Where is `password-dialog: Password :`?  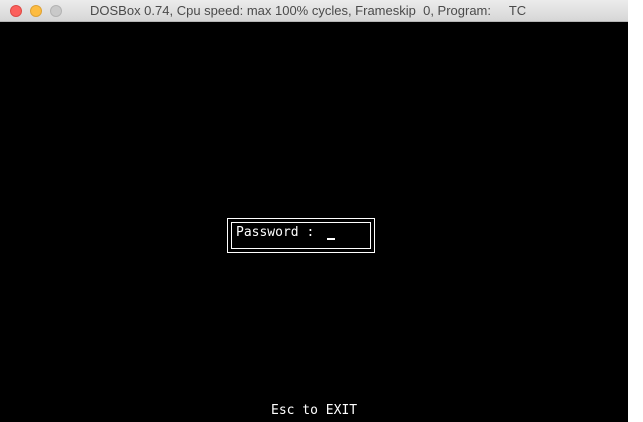
password-dialog: Password : is located at coordinates (301, 235).